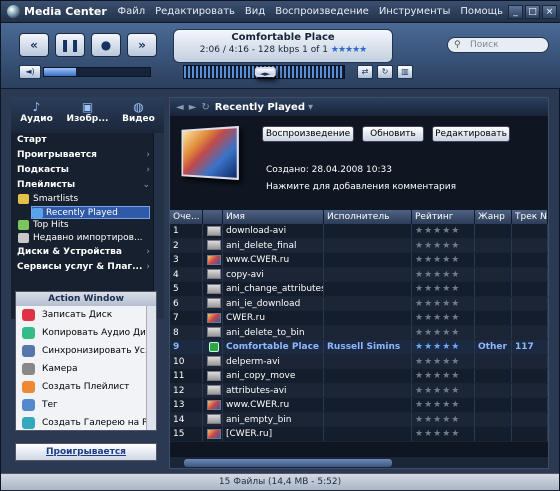 The image size is (560, 491). Describe the element at coordinates (205, 107) in the screenshot. I see `refresh-icon: ↻` at that location.